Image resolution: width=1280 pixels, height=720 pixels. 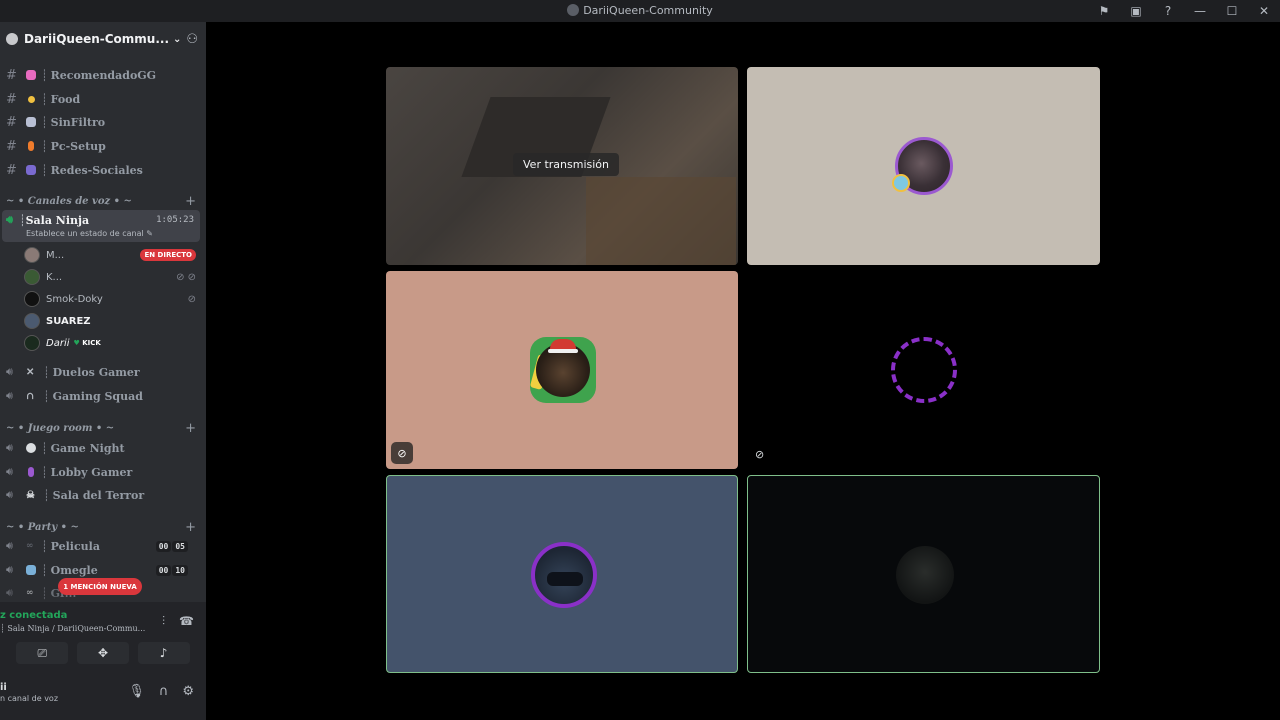 I want to click on soundboard-button: ♪, so click(x=163, y=653).